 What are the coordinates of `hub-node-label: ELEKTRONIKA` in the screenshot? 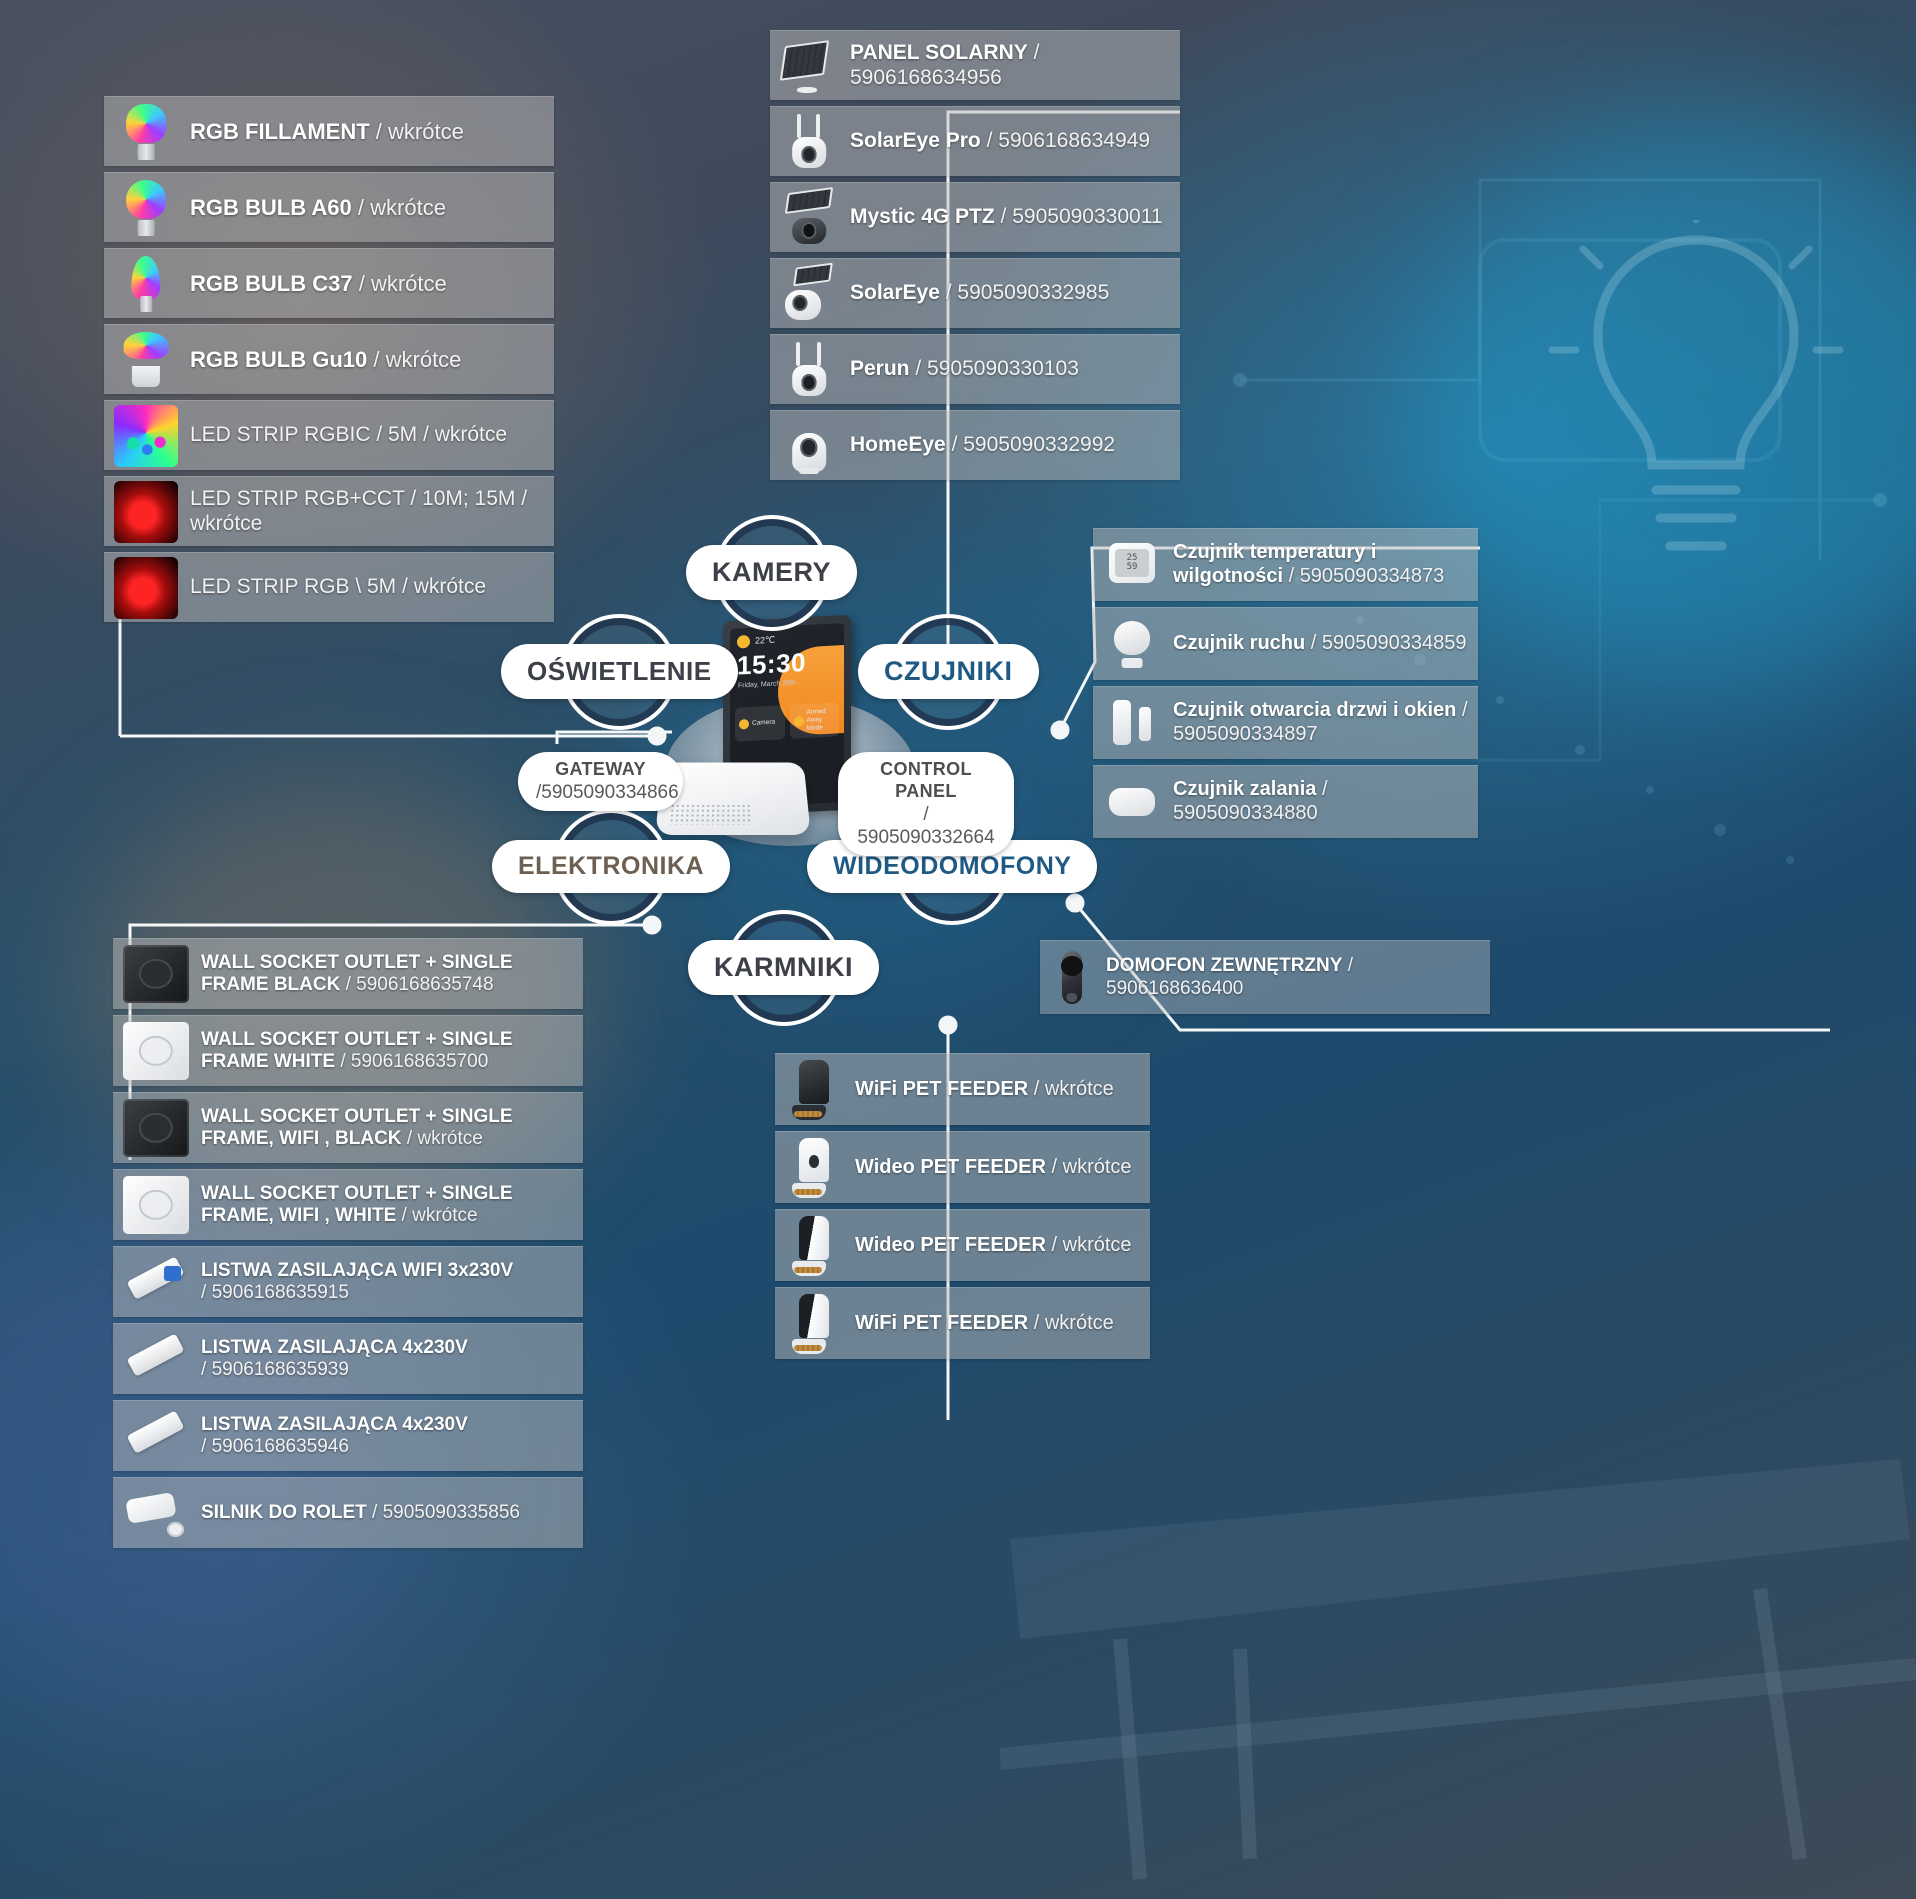 It's located at (611, 866).